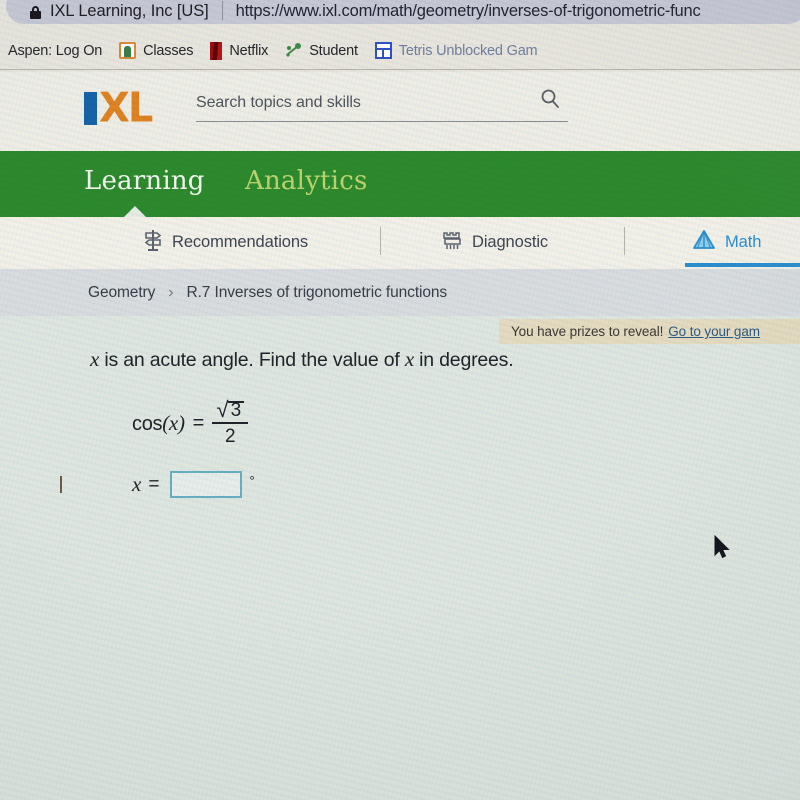 The height and width of the screenshot is (800, 800). Describe the element at coordinates (171, 292) in the screenshot. I see `chevron-right-icon: ›` at that location.